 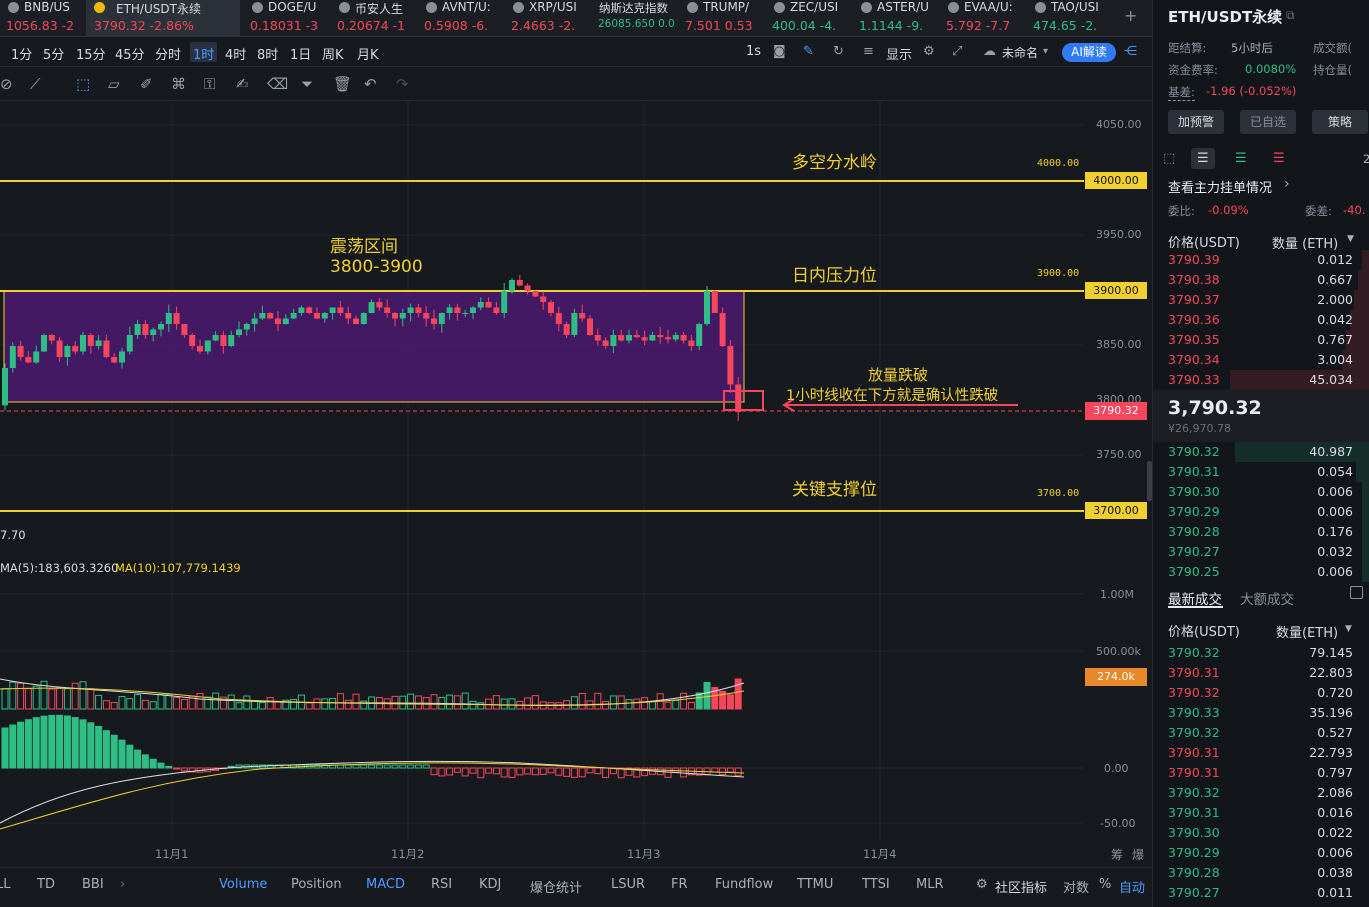 I want to click on ticker-item: XRP/USI 2.4663 -2., so click(x=548, y=18).